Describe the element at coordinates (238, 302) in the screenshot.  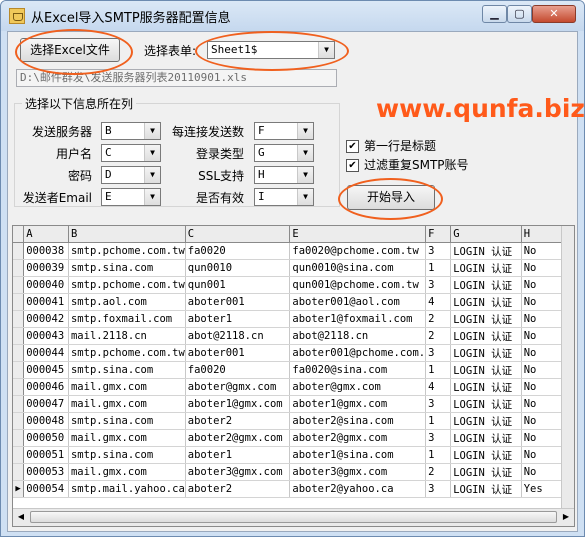
I see `table-cell: aboter001` at that location.